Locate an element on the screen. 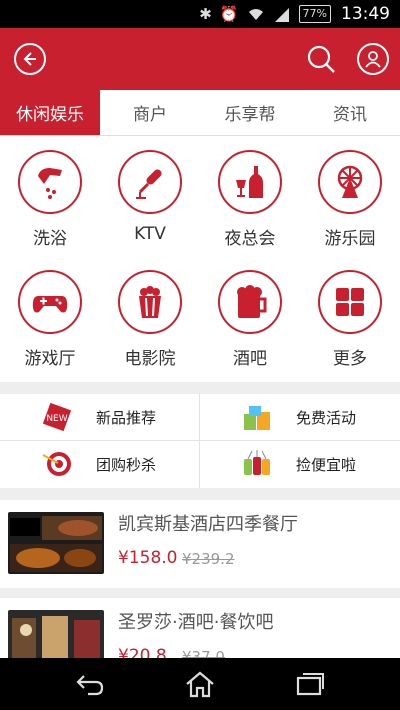 The image size is (400, 710). category-arcade: 游戏厅 is located at coordinates (50, 316).